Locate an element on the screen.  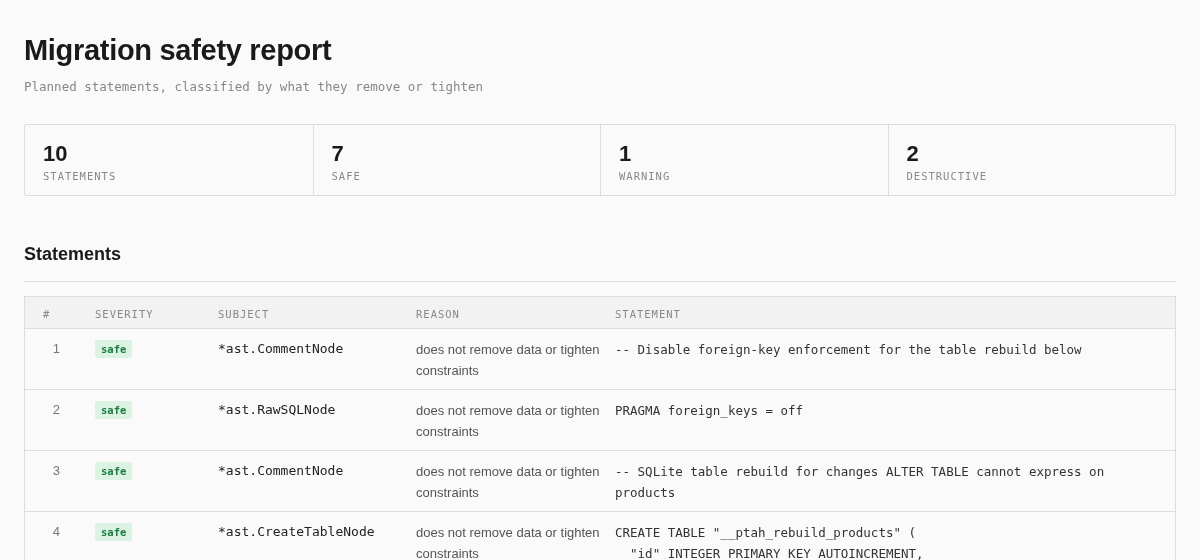
stat-label: SAFE is located at coordinates (346, 176).